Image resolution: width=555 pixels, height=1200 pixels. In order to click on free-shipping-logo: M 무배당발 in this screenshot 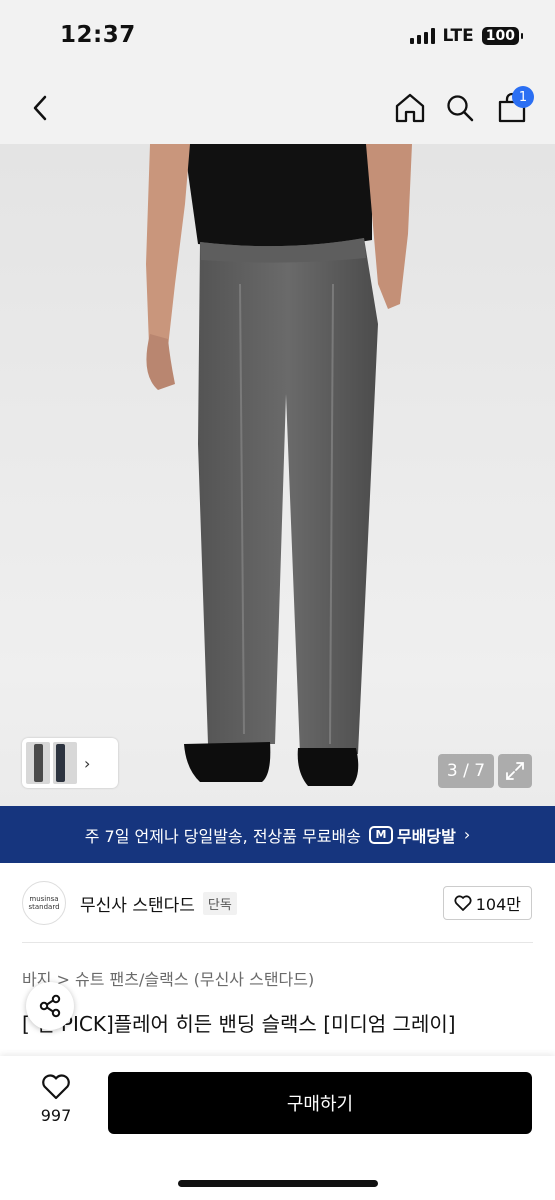, I will do `click(412, 835)`.